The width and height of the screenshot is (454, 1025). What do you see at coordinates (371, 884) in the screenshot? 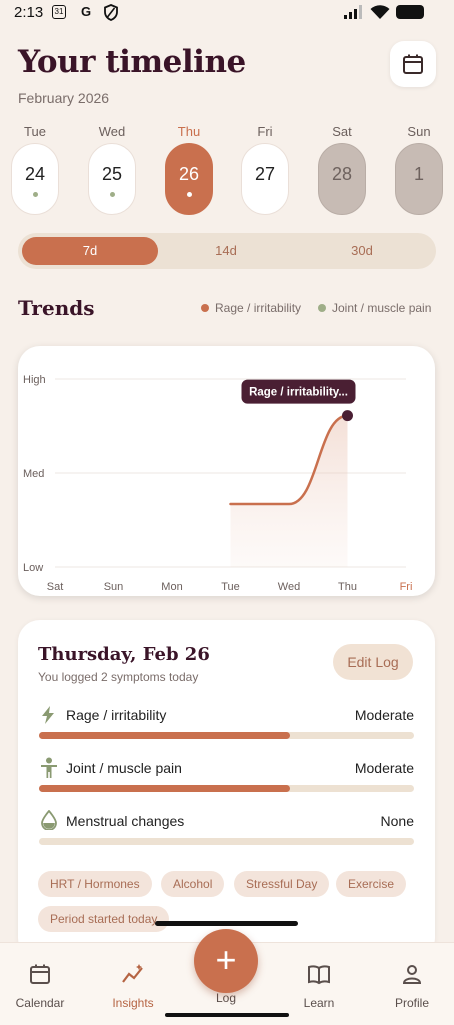
I see `tag-chip: Exercise` at bounding box center [371, 884].